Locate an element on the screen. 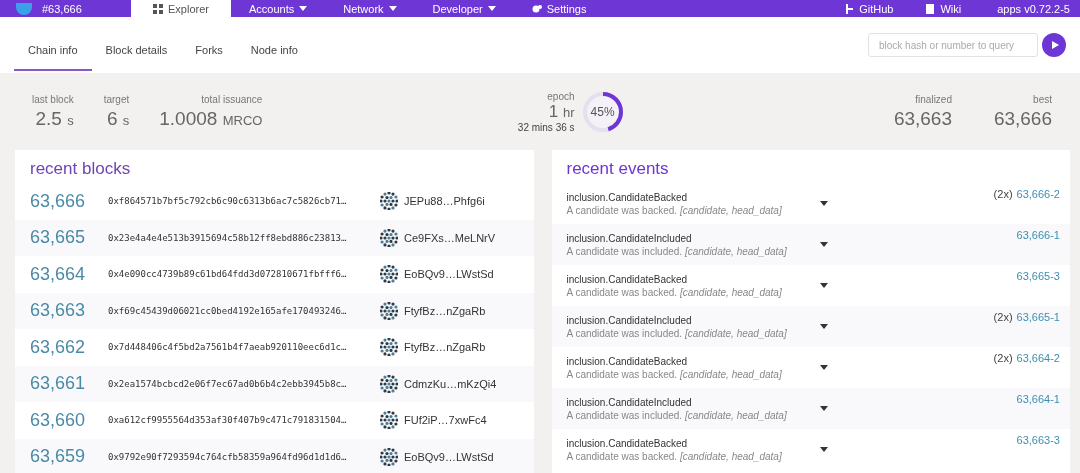  event-link: 63,664-2 is located at coordinates (1038, 358).